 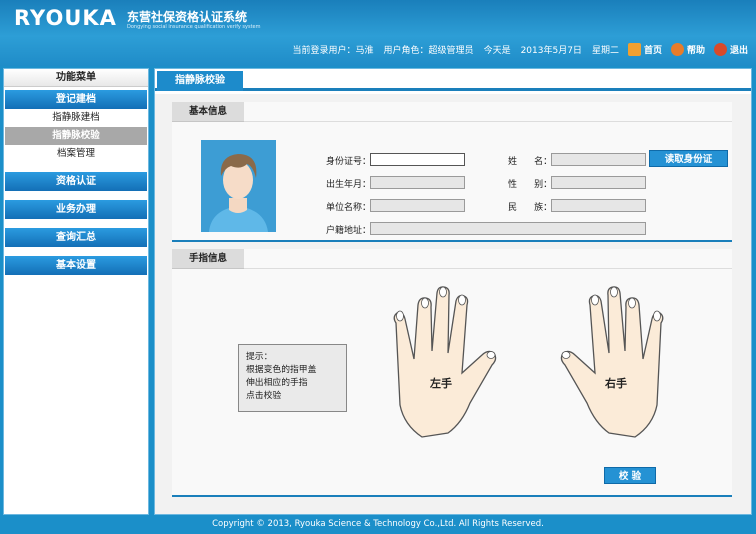 What do you see at coordinates (440, 383) in the screenshot?
I see `left-hand-label: 左手` at bounding box center [440, 383].